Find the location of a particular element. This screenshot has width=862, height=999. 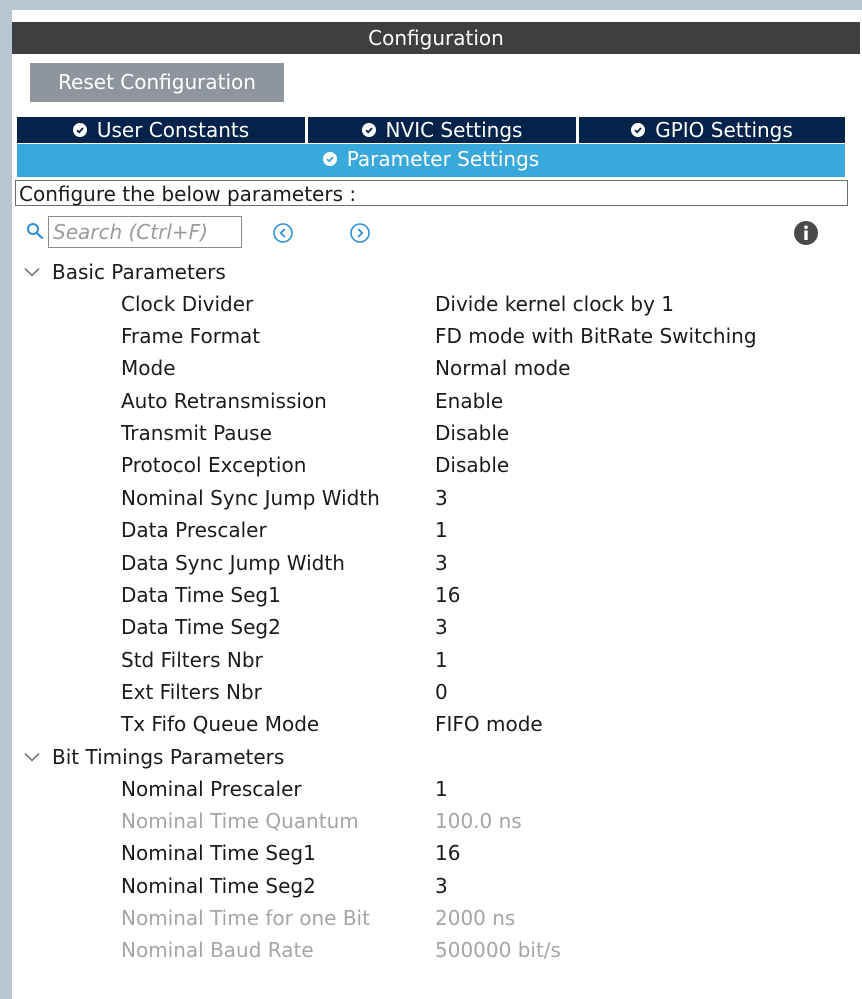

param-name: Data Prescaler is located at coordinates (194, 530).